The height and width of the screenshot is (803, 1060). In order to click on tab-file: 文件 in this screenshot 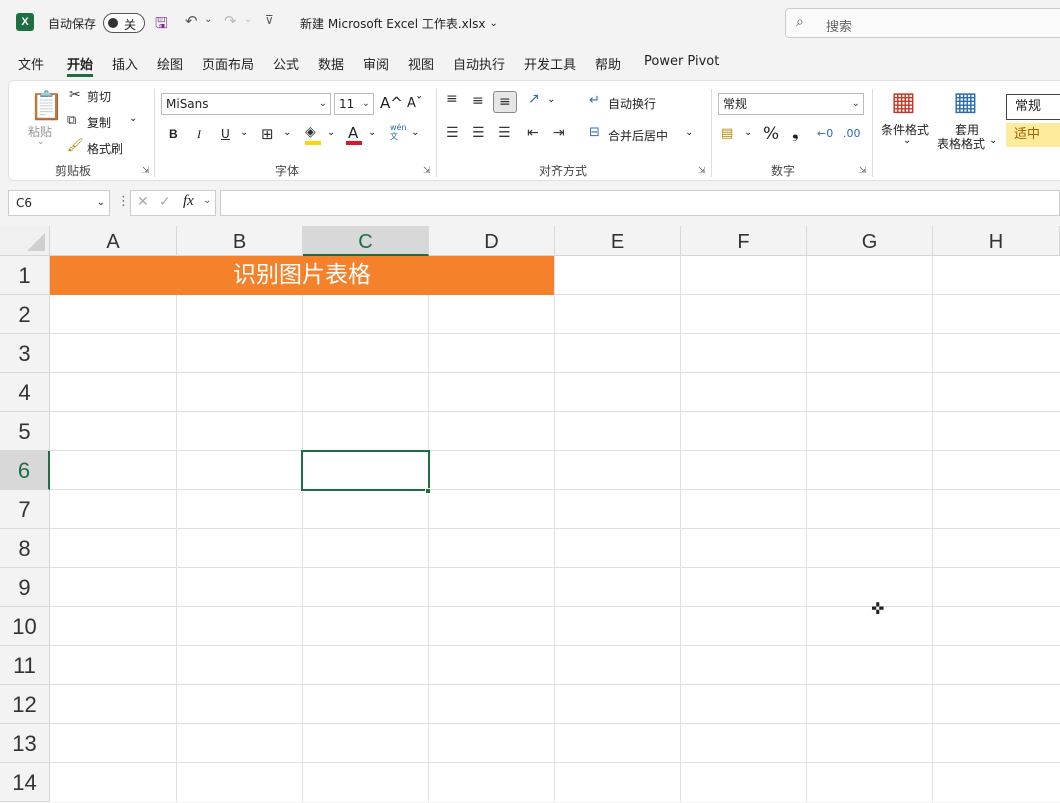, I will do `click(31, 63)`.